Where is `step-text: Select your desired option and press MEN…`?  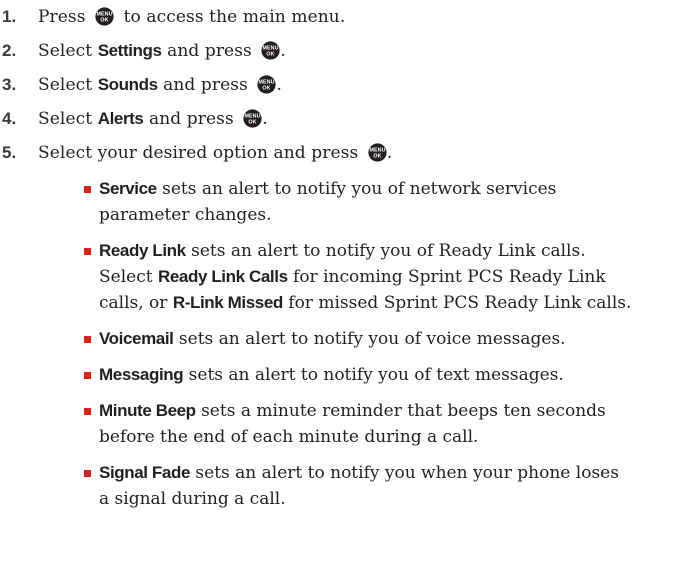 step-text: Select your desired option and press MEN… is located at coordinates (215, 153).